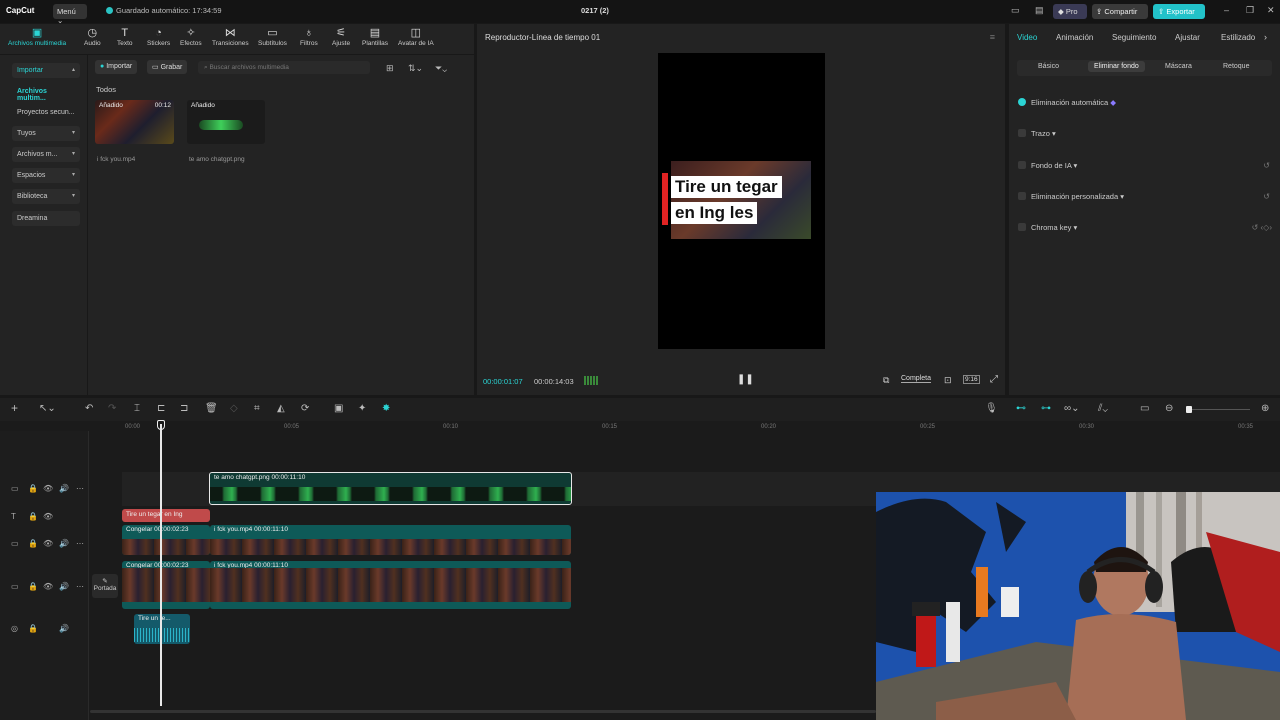 Image resolution: width=1280 pixels, height=720 pixels. Describe the element at coordinates (1169, 408) in the screenshot. I see `zoom-out-icon: ⊖` at that location.